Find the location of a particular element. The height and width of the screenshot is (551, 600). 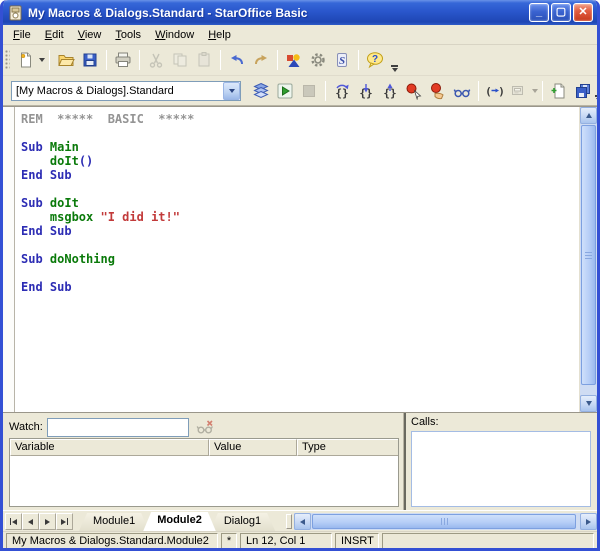

step-into-button: {} is located at coordinates (366, 91).